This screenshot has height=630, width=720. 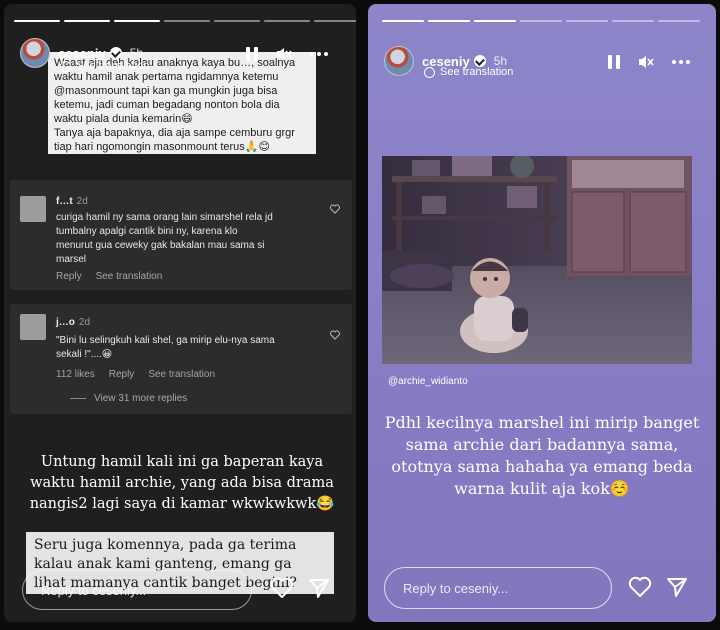 What do you see at coordinates (428, 381) in the screenshot?
I see `photo-credit-tag: @archie_widianto` at bounding box center [428, 381].